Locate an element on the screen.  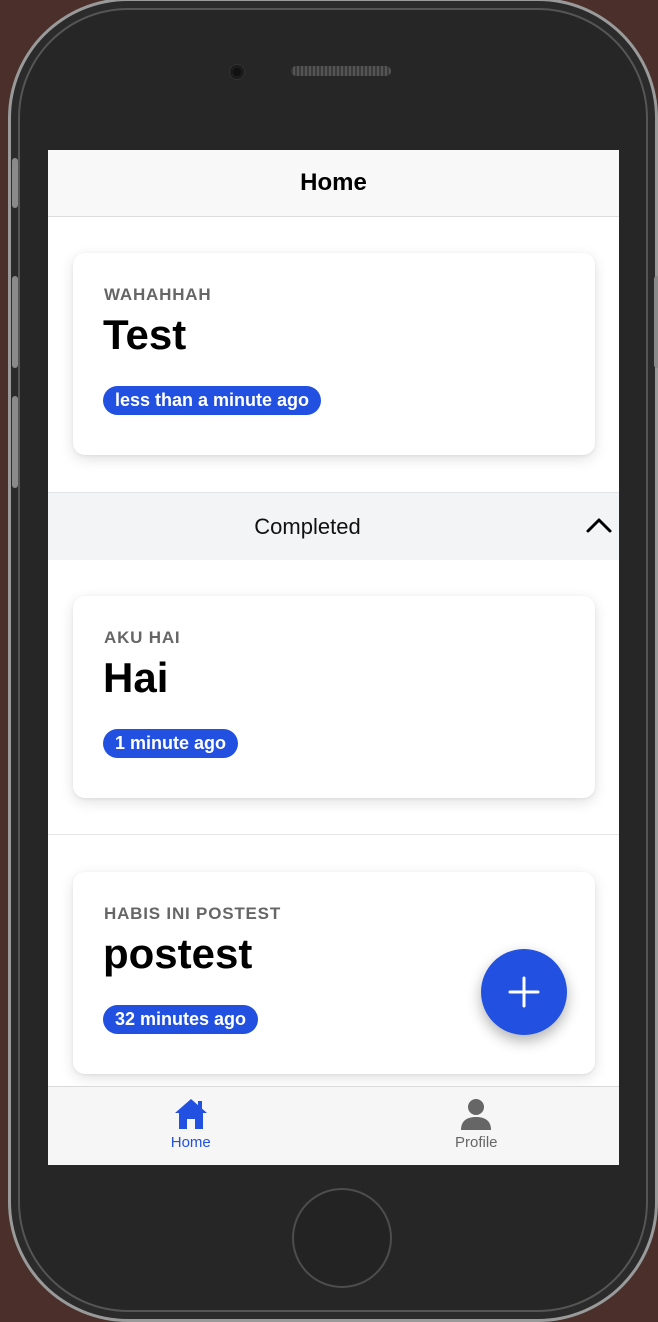
list-divider is located at coordinates (333, 834).